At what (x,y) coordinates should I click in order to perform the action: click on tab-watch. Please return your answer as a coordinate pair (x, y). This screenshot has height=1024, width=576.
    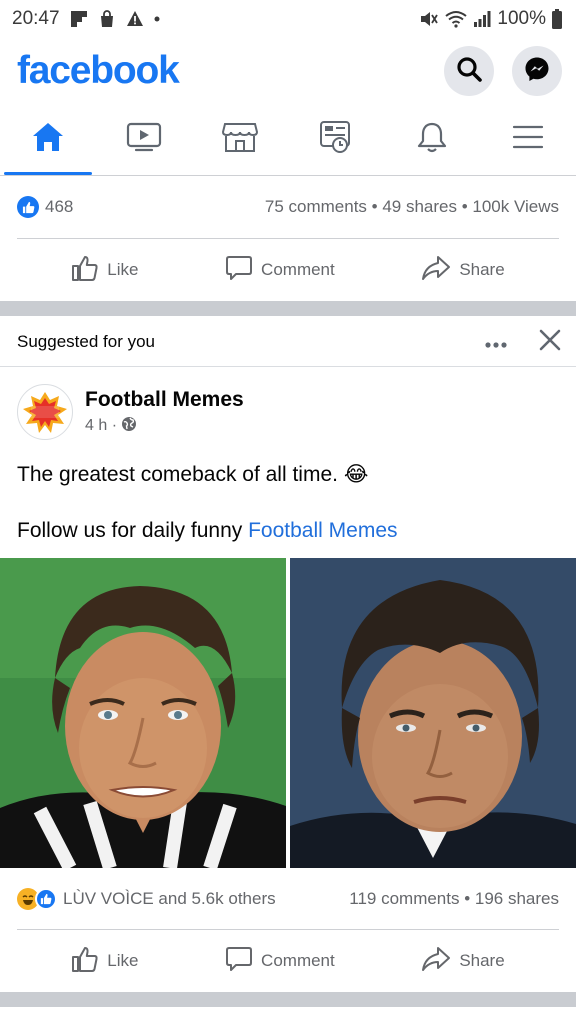
    Looking at the image, I should click on (144, 139).